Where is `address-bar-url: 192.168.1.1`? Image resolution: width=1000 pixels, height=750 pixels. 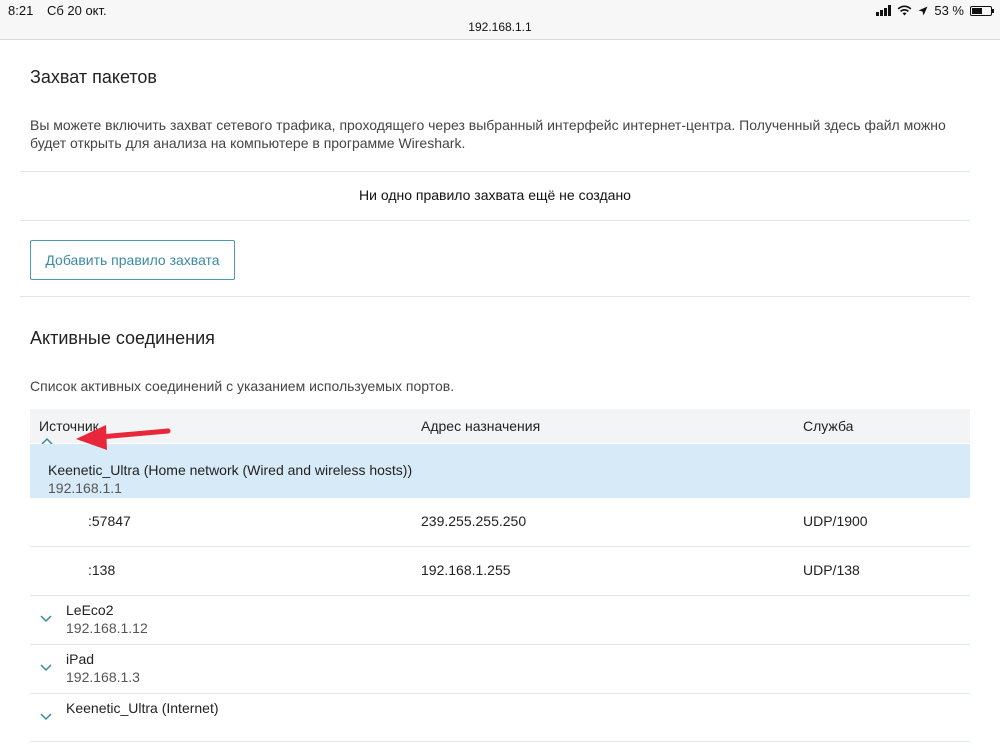 address-bar-url: 192.168.1.1 is located at coordinates (500, 27).